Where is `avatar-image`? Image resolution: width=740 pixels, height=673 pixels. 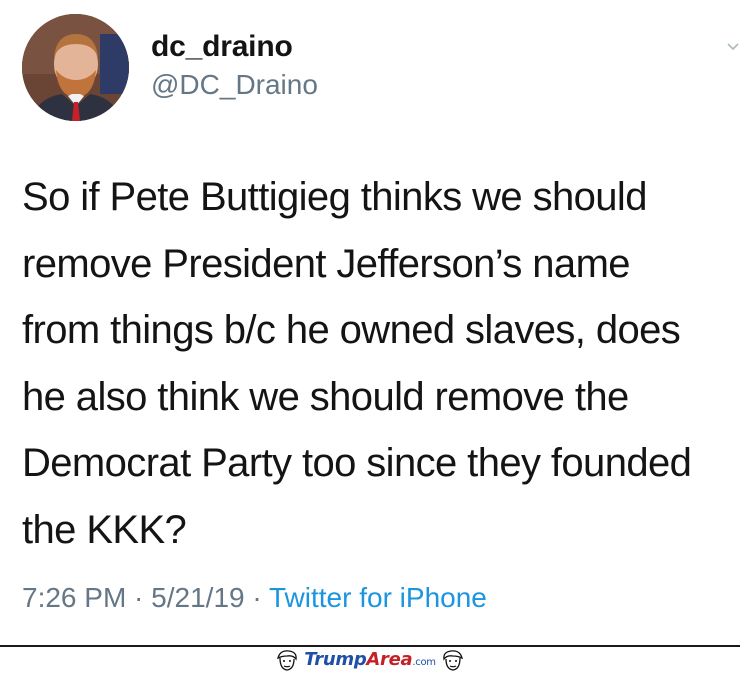
avatar-image is located at coordinates (75, 67).